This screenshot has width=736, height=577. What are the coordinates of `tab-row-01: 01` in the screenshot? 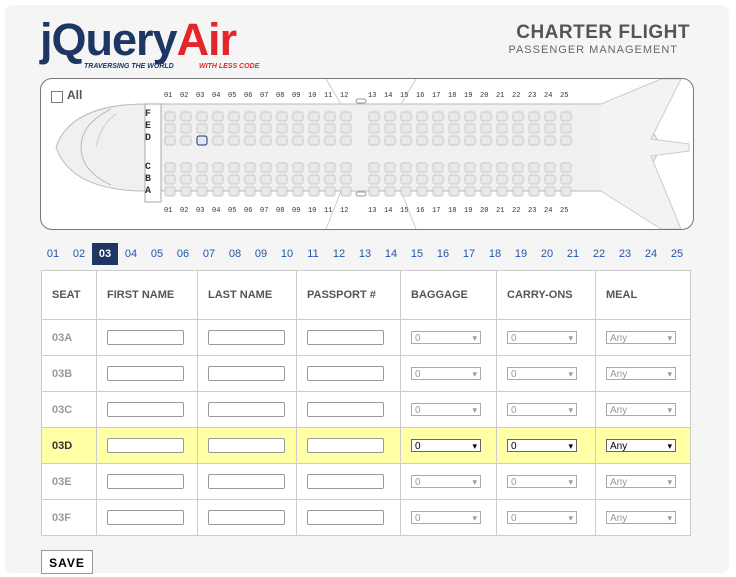 It's located at (53, 254).